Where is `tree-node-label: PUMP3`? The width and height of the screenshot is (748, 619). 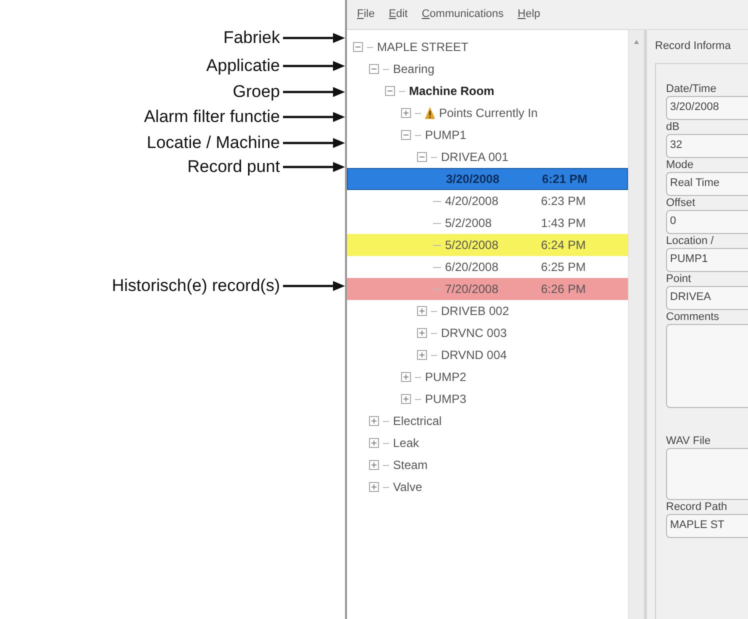 tree-node-label: PUMP3 is located at coordinates (445, 399).